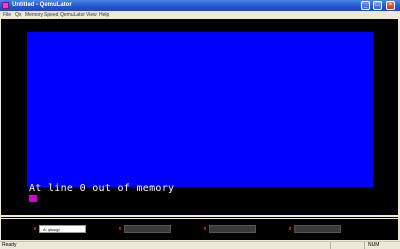  Describe the element at coordinates (102, 188) in the screenshot. I see `screen-message: At line 0 out of memory` at that location.